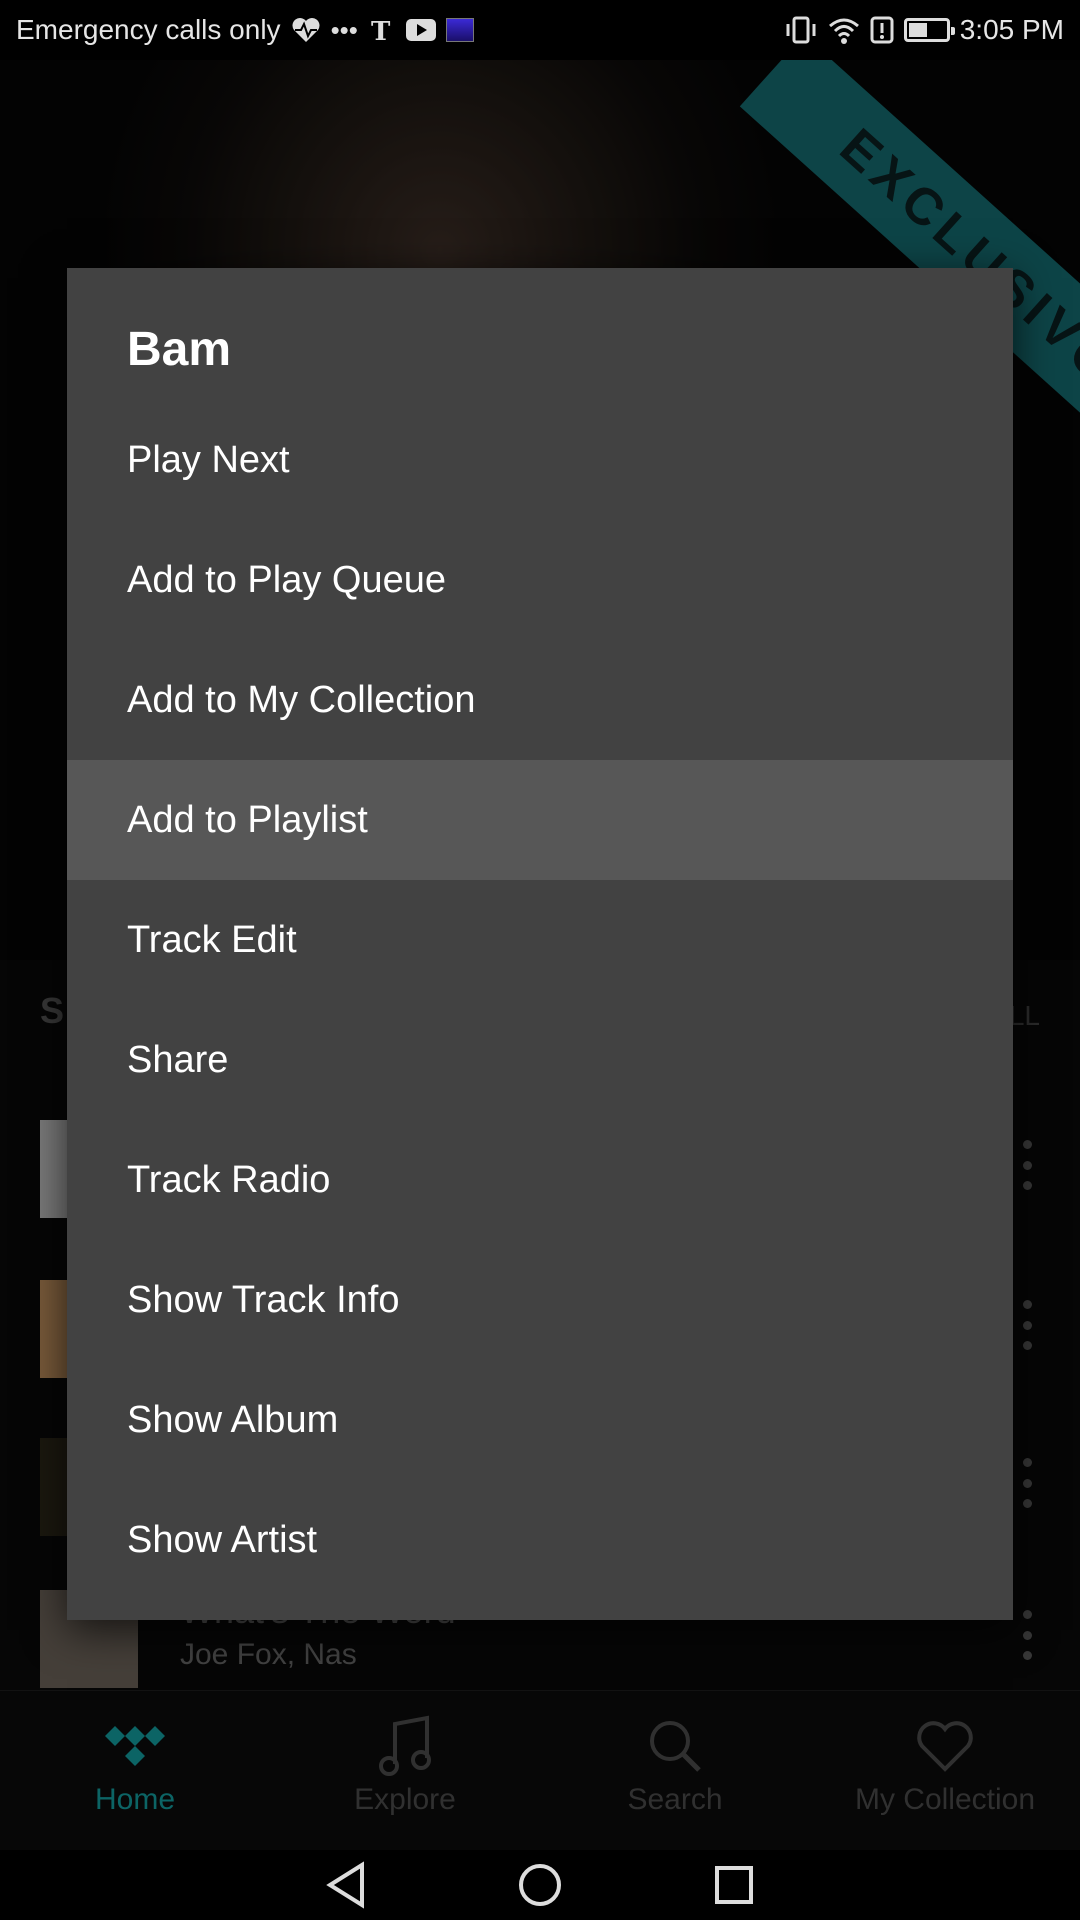 The width and height of the screenshot is (1080, 1920). I want to click on menu-item-play-next: Play Next, so click(540, 460).